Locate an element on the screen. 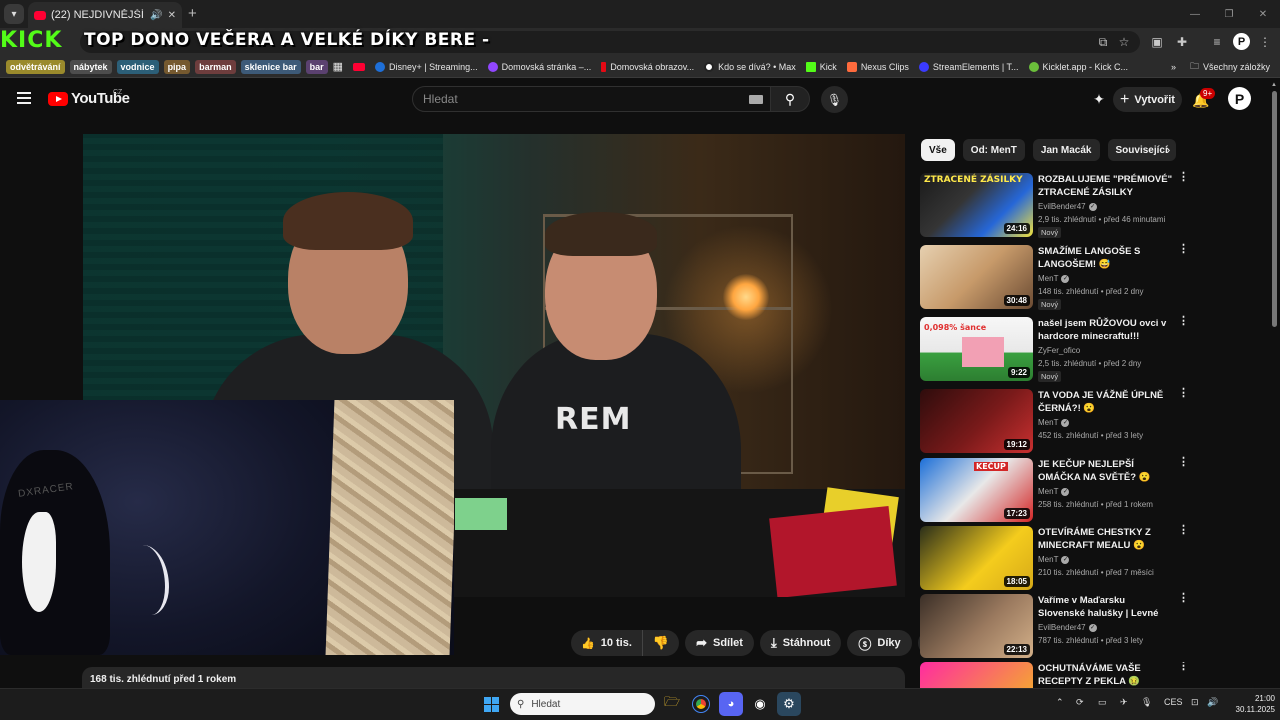 Image resolution: width=1280 pixels, height=720 pixels. video-thumbnail: 19:12 is located at coordinates (976, 421).